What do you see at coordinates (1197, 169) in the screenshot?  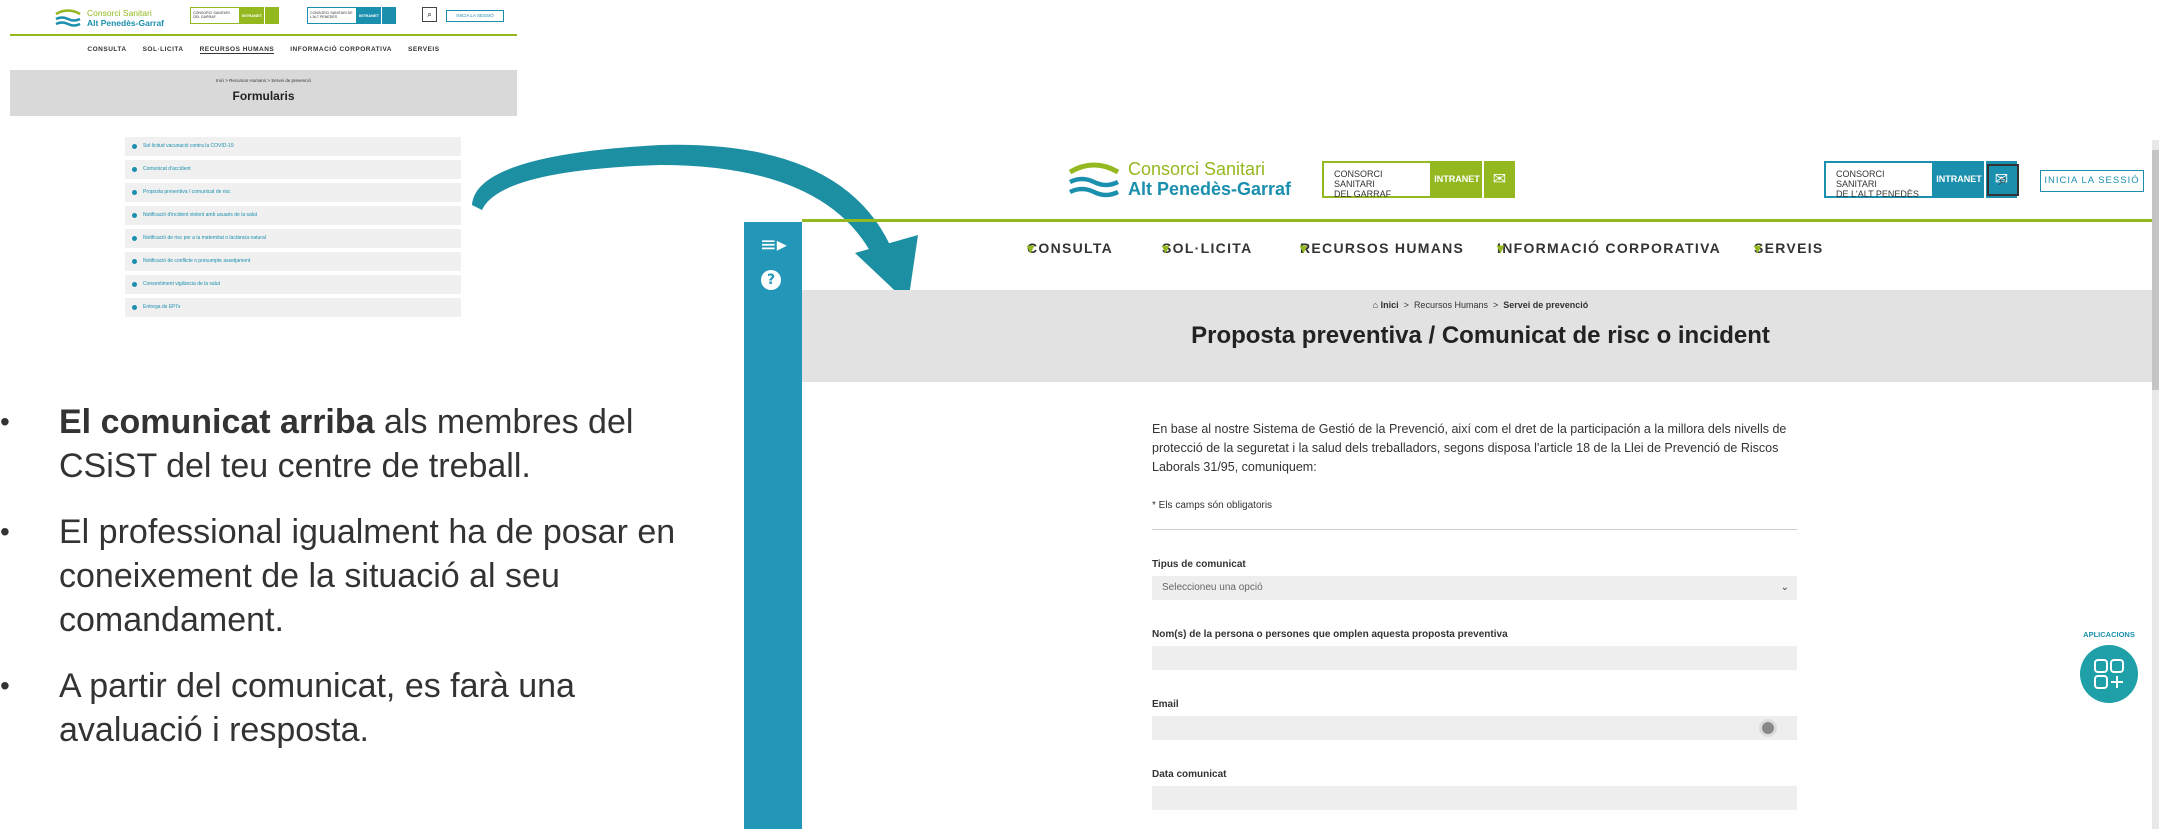 I see `logo-line1: Consorci Sanitari` at bounding box center [1197, 169].